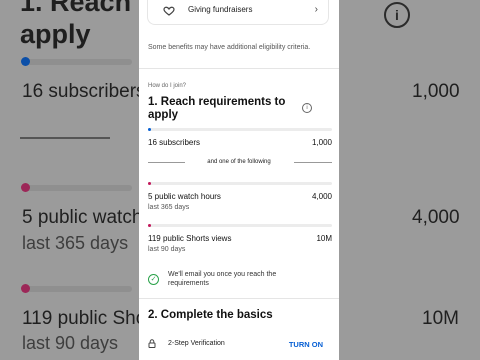 This screenshot has width=480, height=360. What do you see at coordinates (184, 196) in the screenshot?
I see `watch-hours-label: 5 public watch hours` at bounding box center [184, 196].